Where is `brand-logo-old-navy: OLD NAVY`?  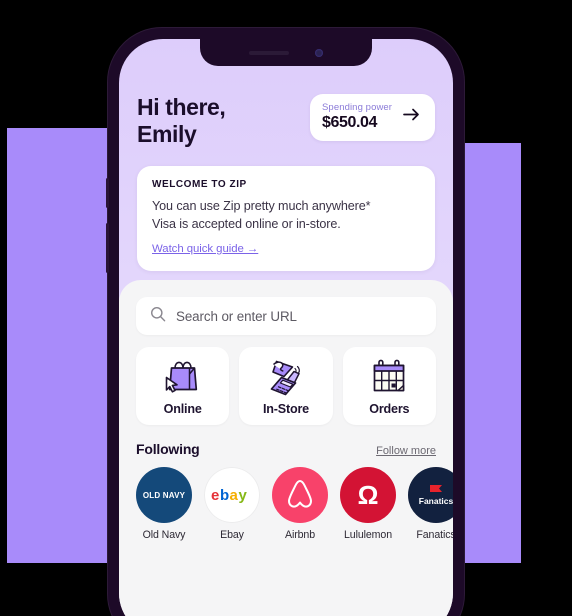
brand-logo-old-navy: OLD NAVY is located at coordinates (164, 495).